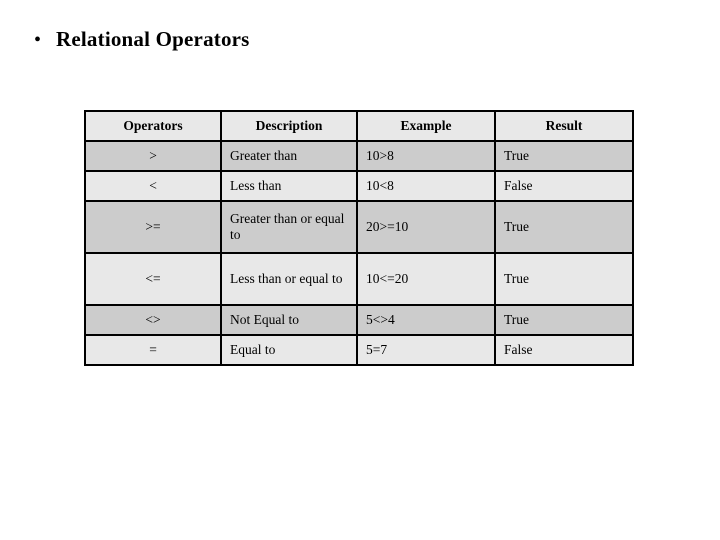  I want to click on cell-description: Less than, so click(289, 186).